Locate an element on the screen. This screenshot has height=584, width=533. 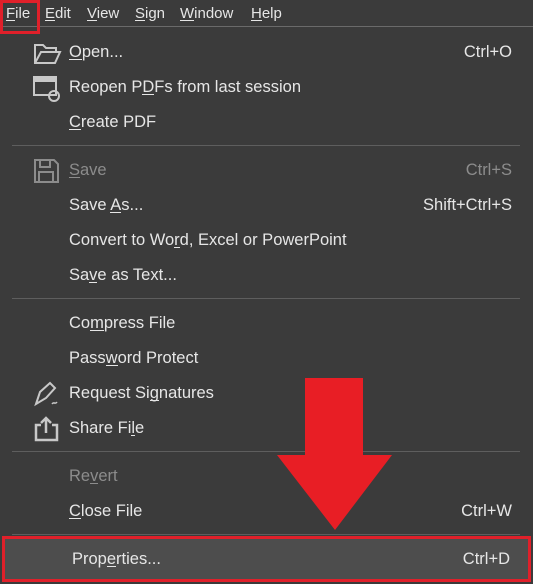
menu-item-revert: Revert is located at coordinates (266, 476).